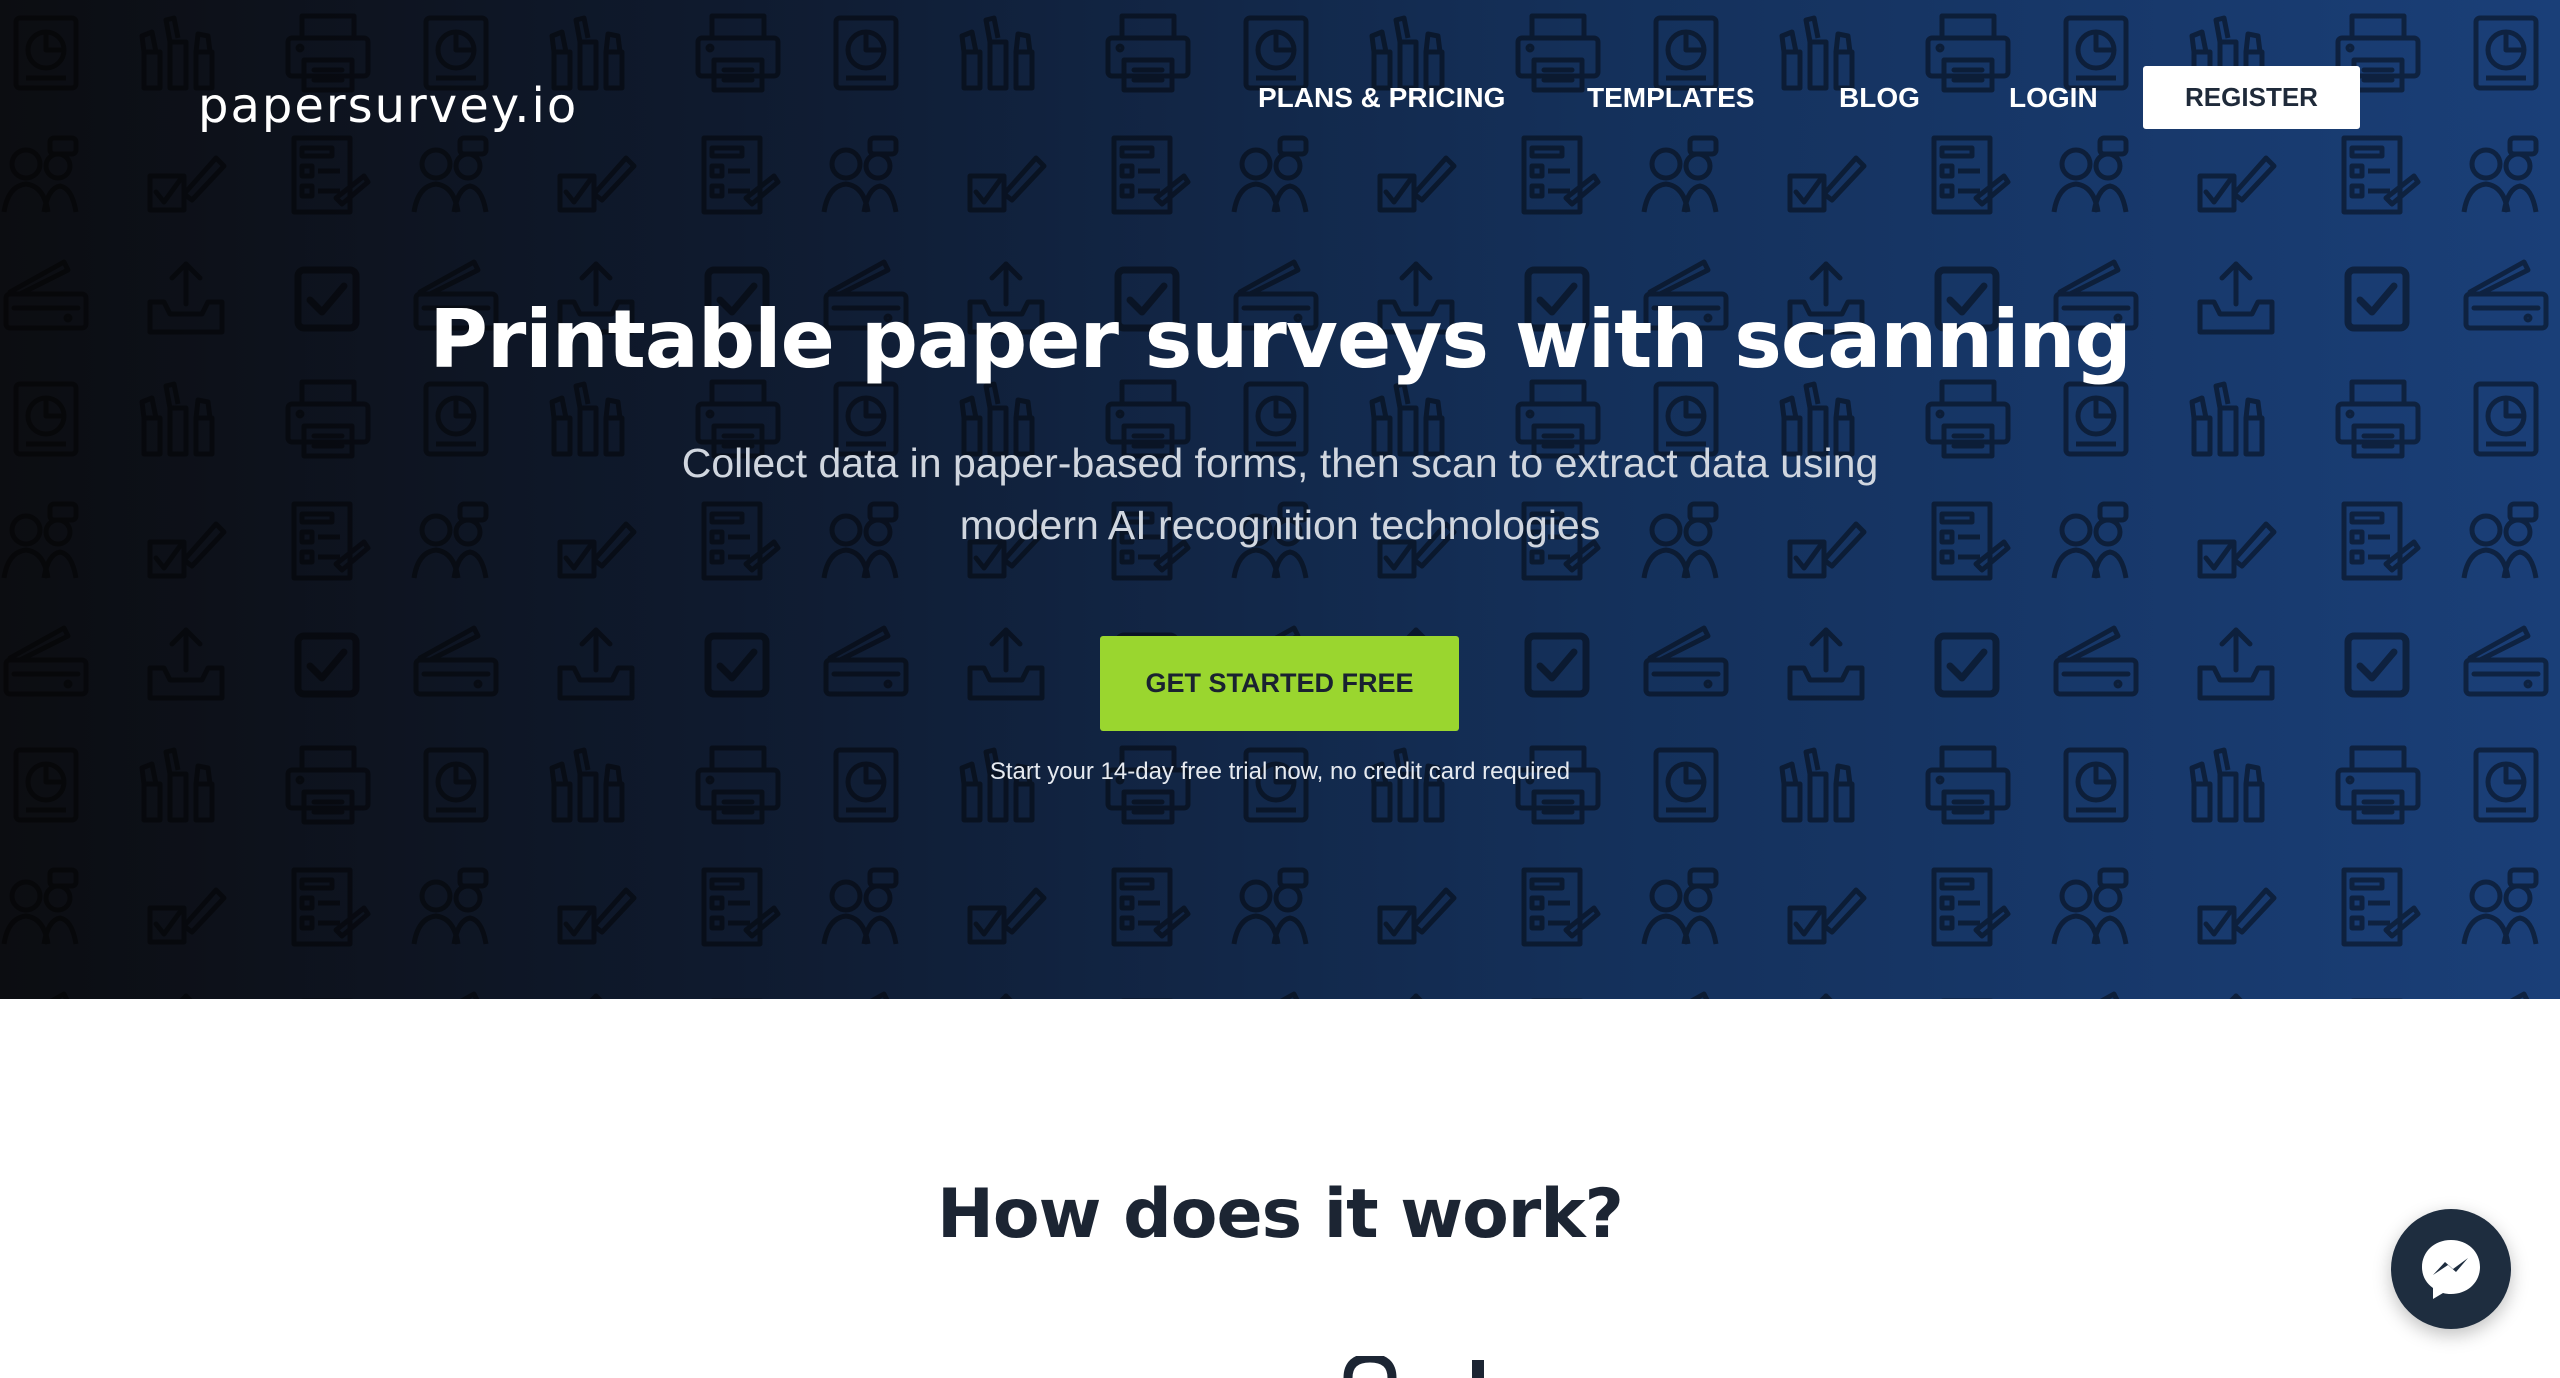 Image resolution: width=2560 pixels, height=1378 pixels. Describe the element at coordinates (1420, 1367) in the screenshot. I see `truncated-heading-glyphs` at that location.